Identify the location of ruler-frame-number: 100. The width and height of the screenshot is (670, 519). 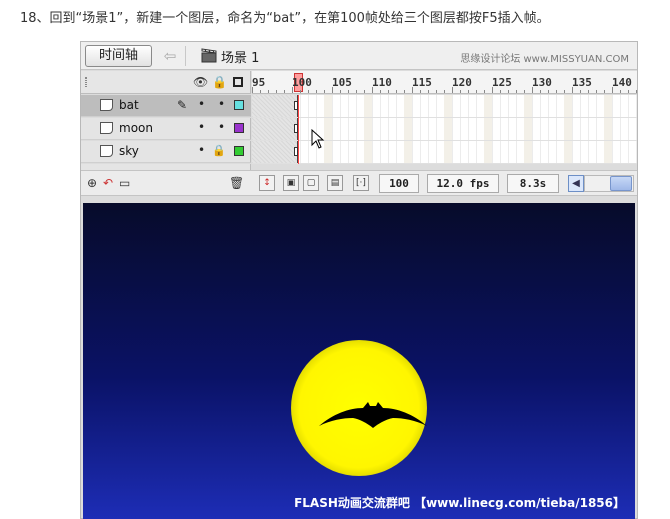
(302, 82).